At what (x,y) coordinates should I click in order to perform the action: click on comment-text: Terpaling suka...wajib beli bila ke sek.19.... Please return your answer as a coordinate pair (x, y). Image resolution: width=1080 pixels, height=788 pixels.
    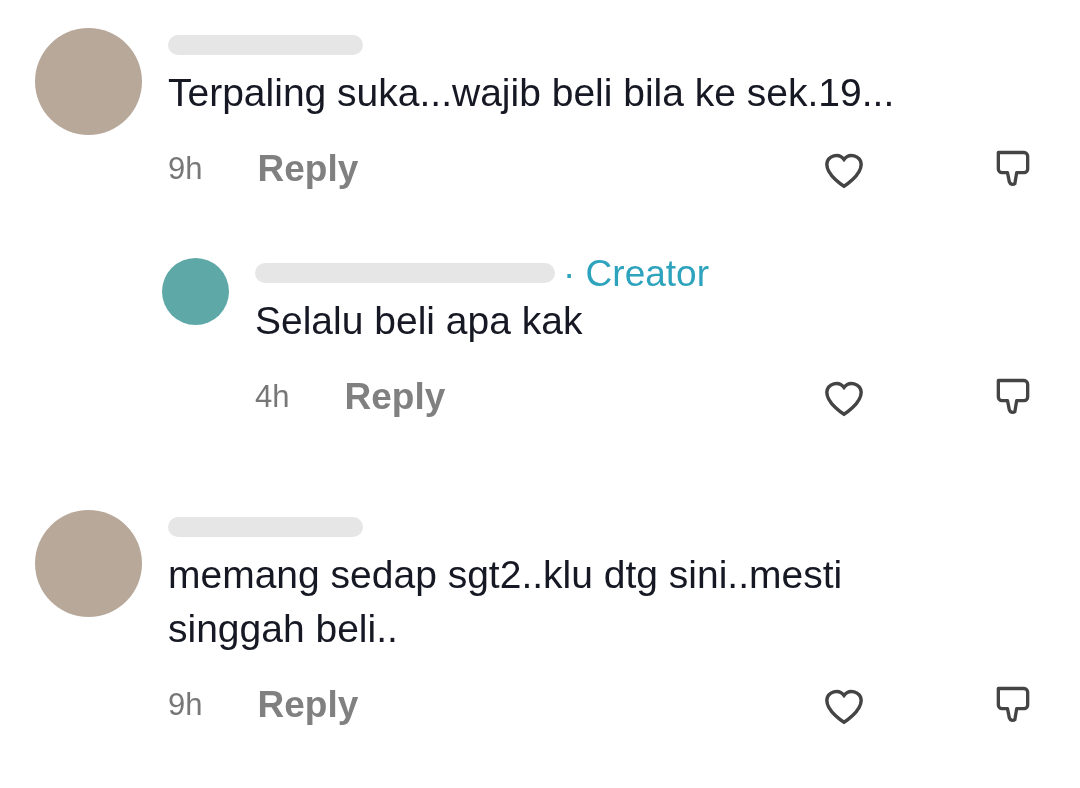
    Looking at the image, I should click on (532, 93).